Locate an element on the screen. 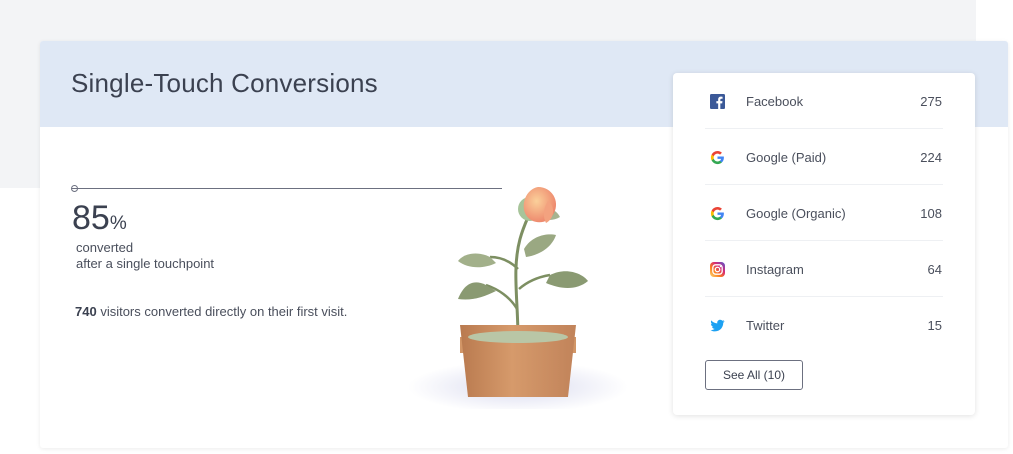 This screenshot has height=454, width=1013. stat-label-converted: converted is located at coordinates (105, 247).